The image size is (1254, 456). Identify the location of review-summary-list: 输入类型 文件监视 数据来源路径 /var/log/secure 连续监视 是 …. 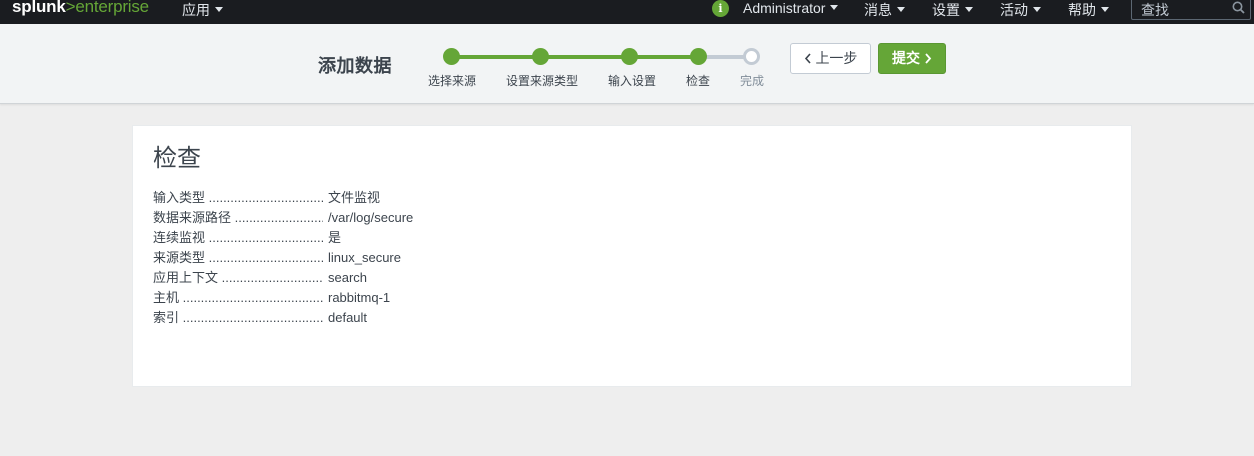
(353, 258).